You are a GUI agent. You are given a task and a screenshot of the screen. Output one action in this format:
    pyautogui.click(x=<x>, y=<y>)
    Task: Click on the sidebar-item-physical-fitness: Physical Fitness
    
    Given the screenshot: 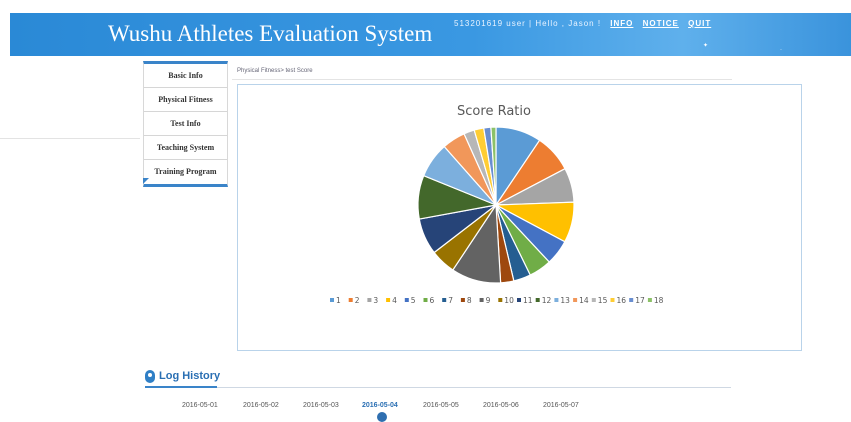 What is the action you would take?
    pyautogui.click(x=185, y=100)
    